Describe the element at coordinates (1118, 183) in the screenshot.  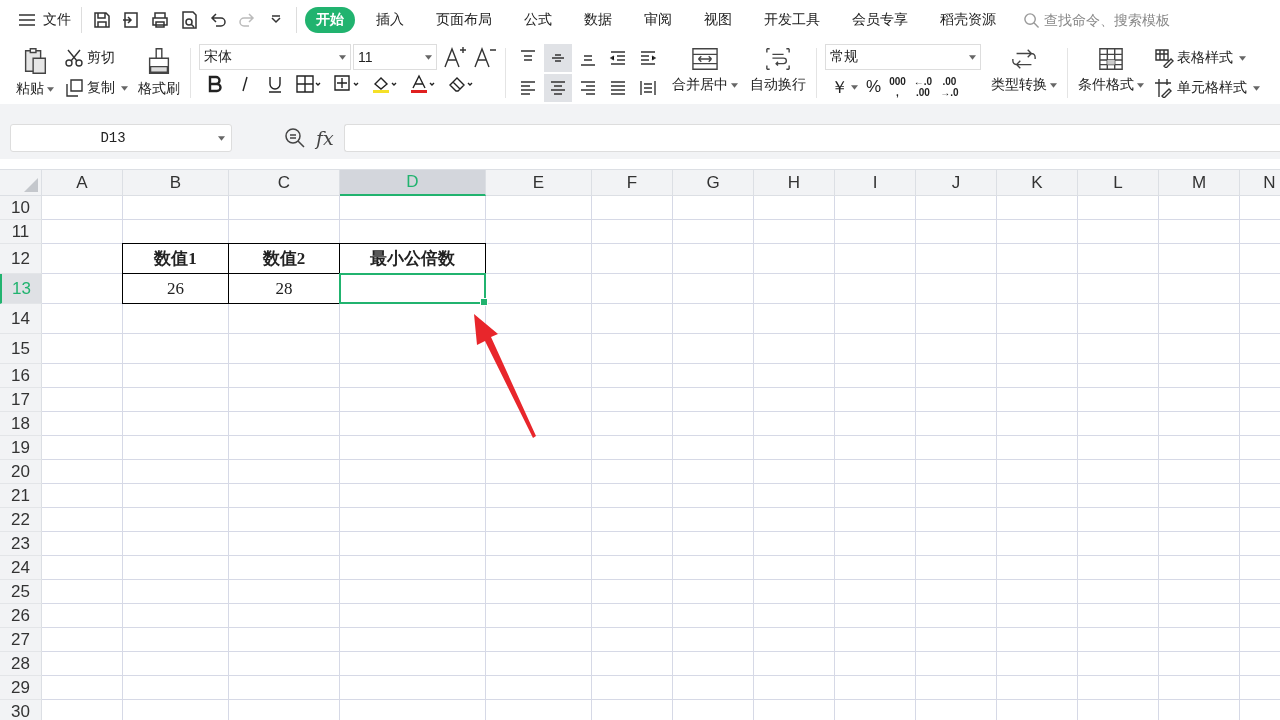
I see `column-header: L` at that location.